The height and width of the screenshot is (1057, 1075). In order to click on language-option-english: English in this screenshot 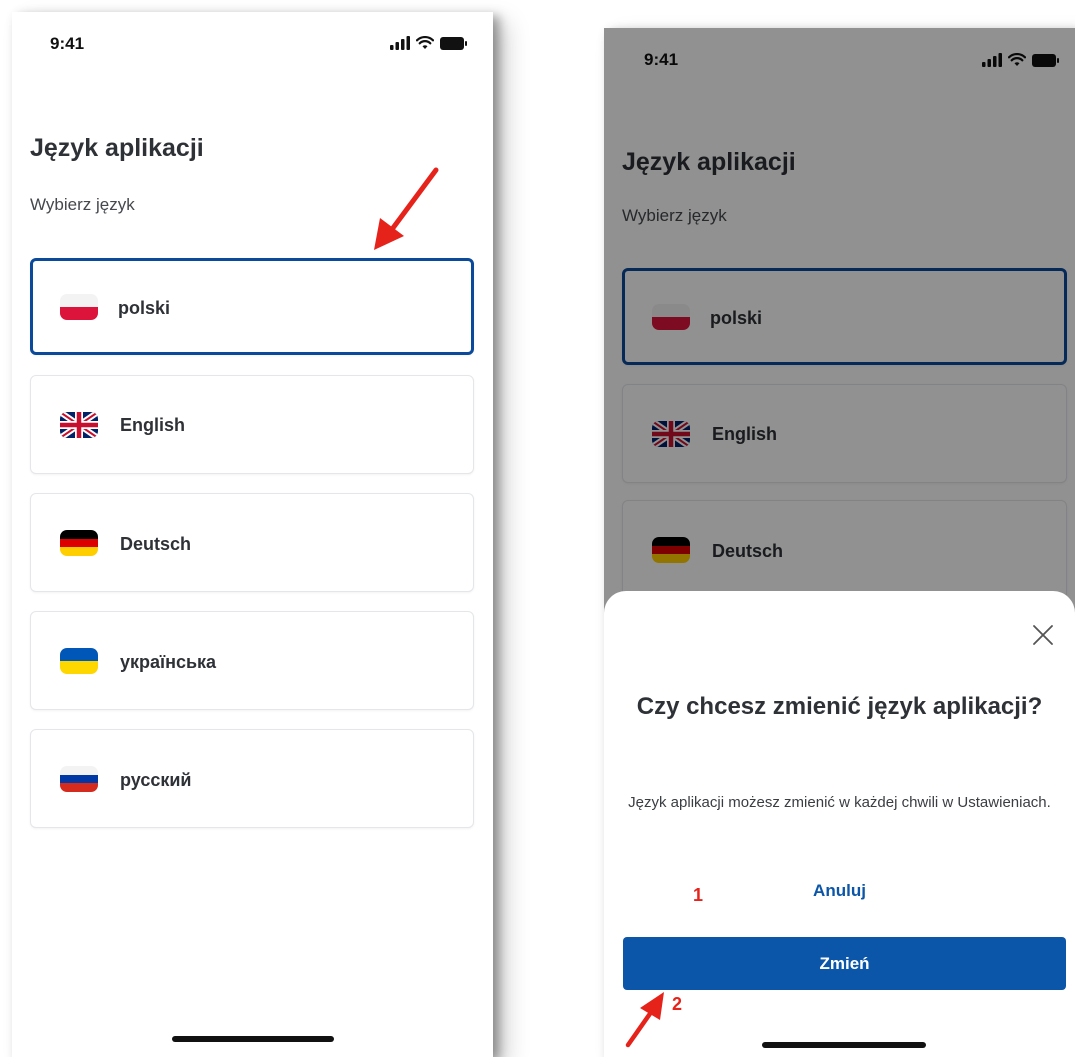, I will do `click(252, 424)`.